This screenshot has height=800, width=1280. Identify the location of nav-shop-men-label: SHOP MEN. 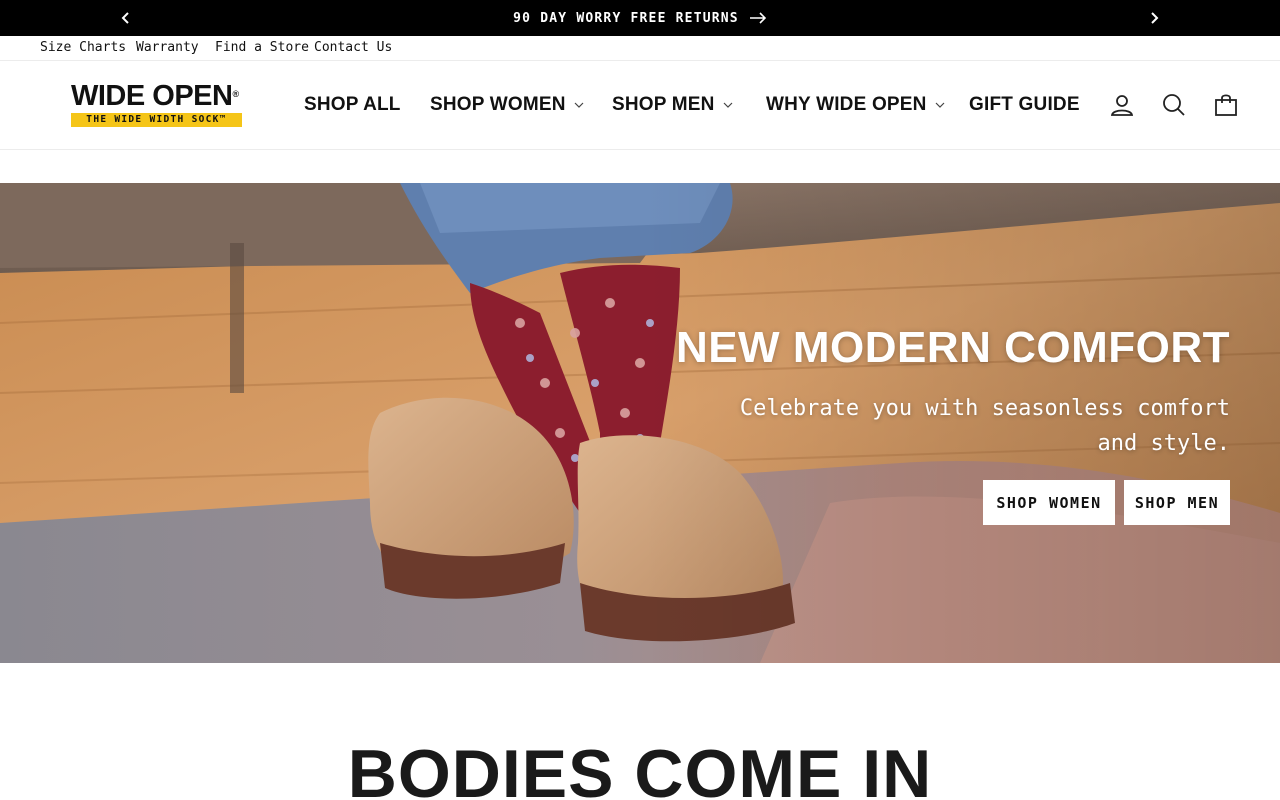
(663, 104).